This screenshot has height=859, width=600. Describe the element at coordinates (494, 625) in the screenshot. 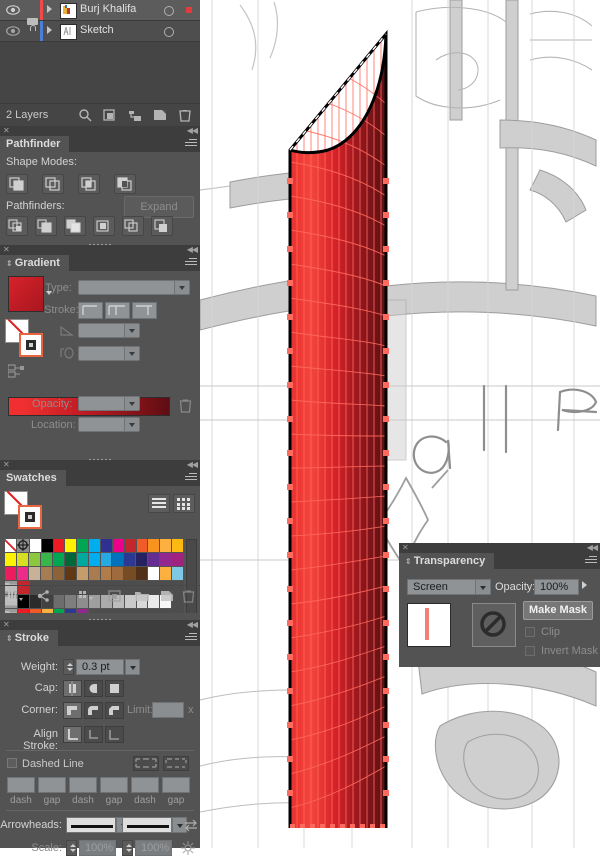

I see `no-mask-icon` at that location.